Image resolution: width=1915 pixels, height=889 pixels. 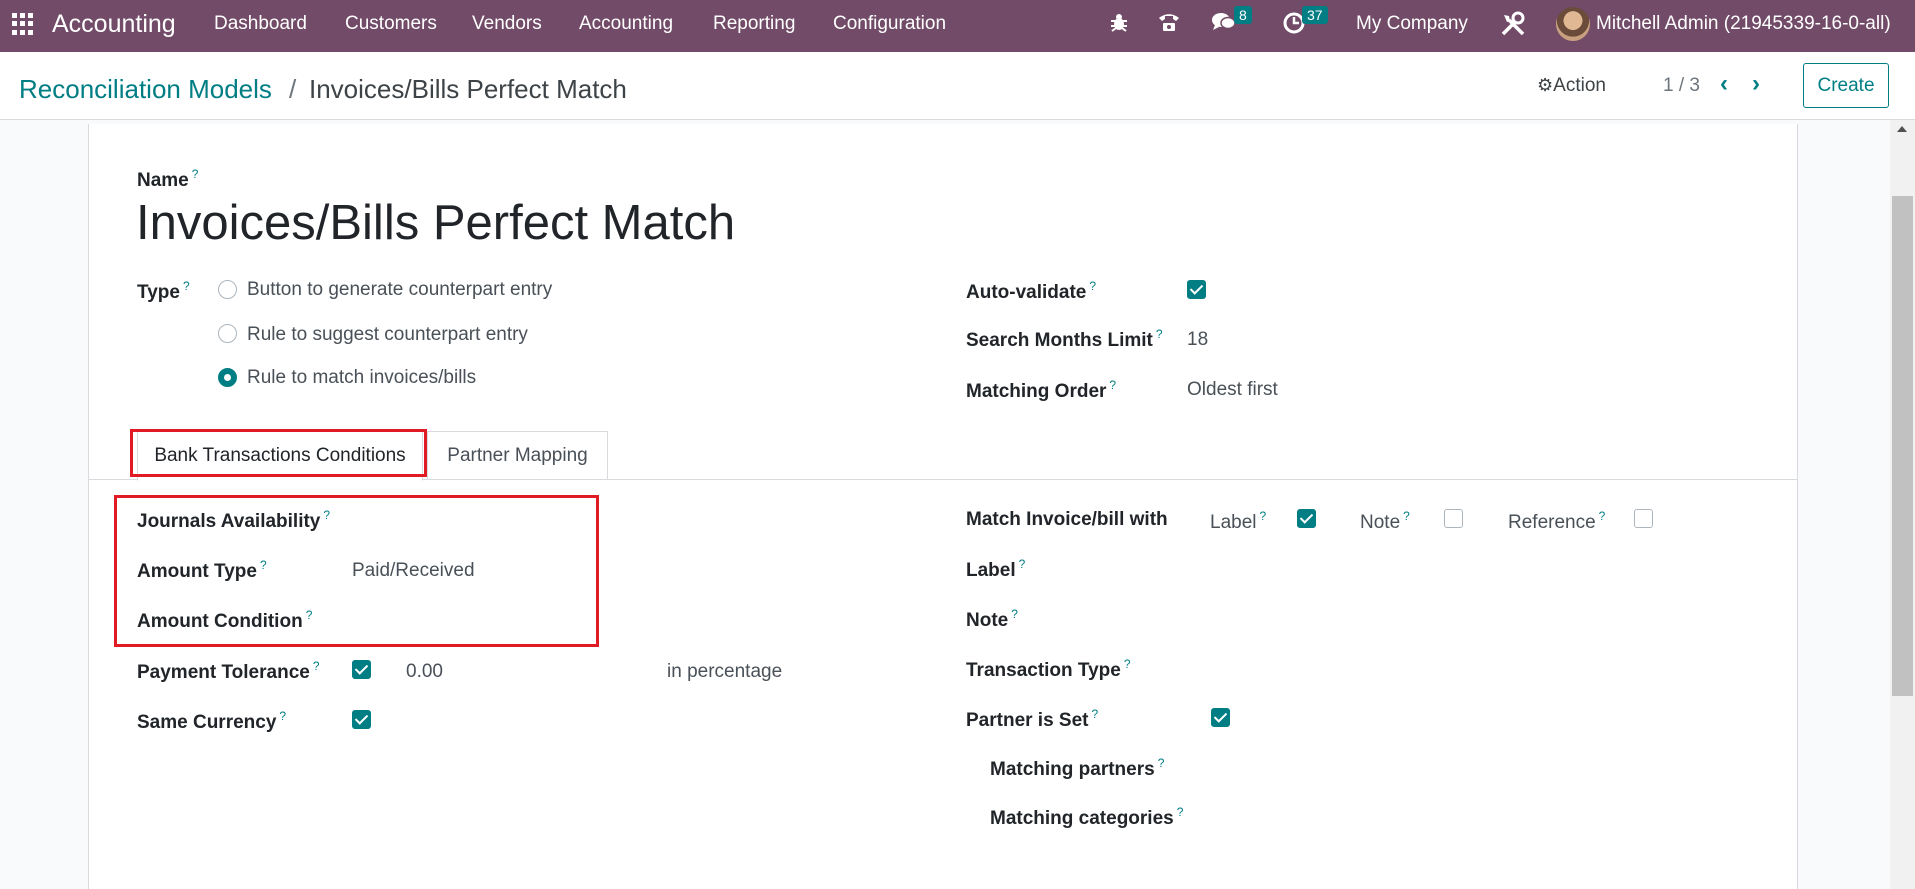 I want to click on payment-tolerance-unit: in percentage, so click(x=725, y=671).